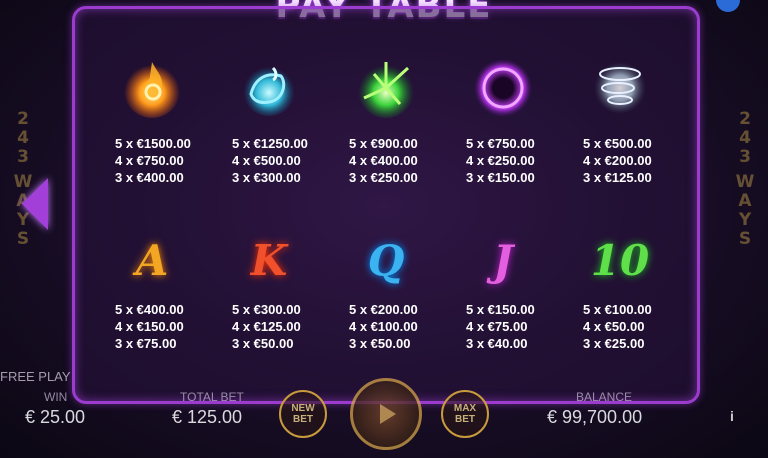  Describe the element at coordinates (146, 343) in the screenshot. I see `pay-3: 3 x €75.00` at that location.